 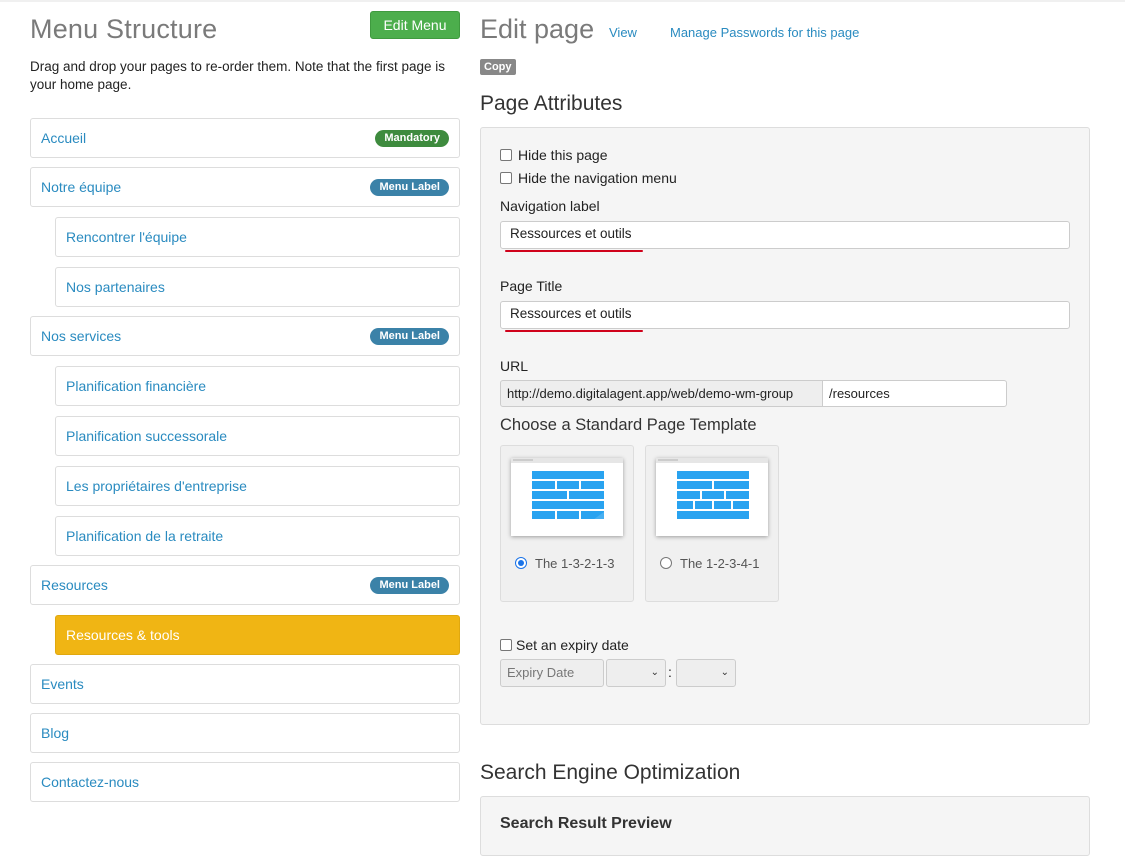 What do you see at coordinates (245, 684) in the screenshot?
I see `menu-item-events: Events` at bounding box center [245, 684].